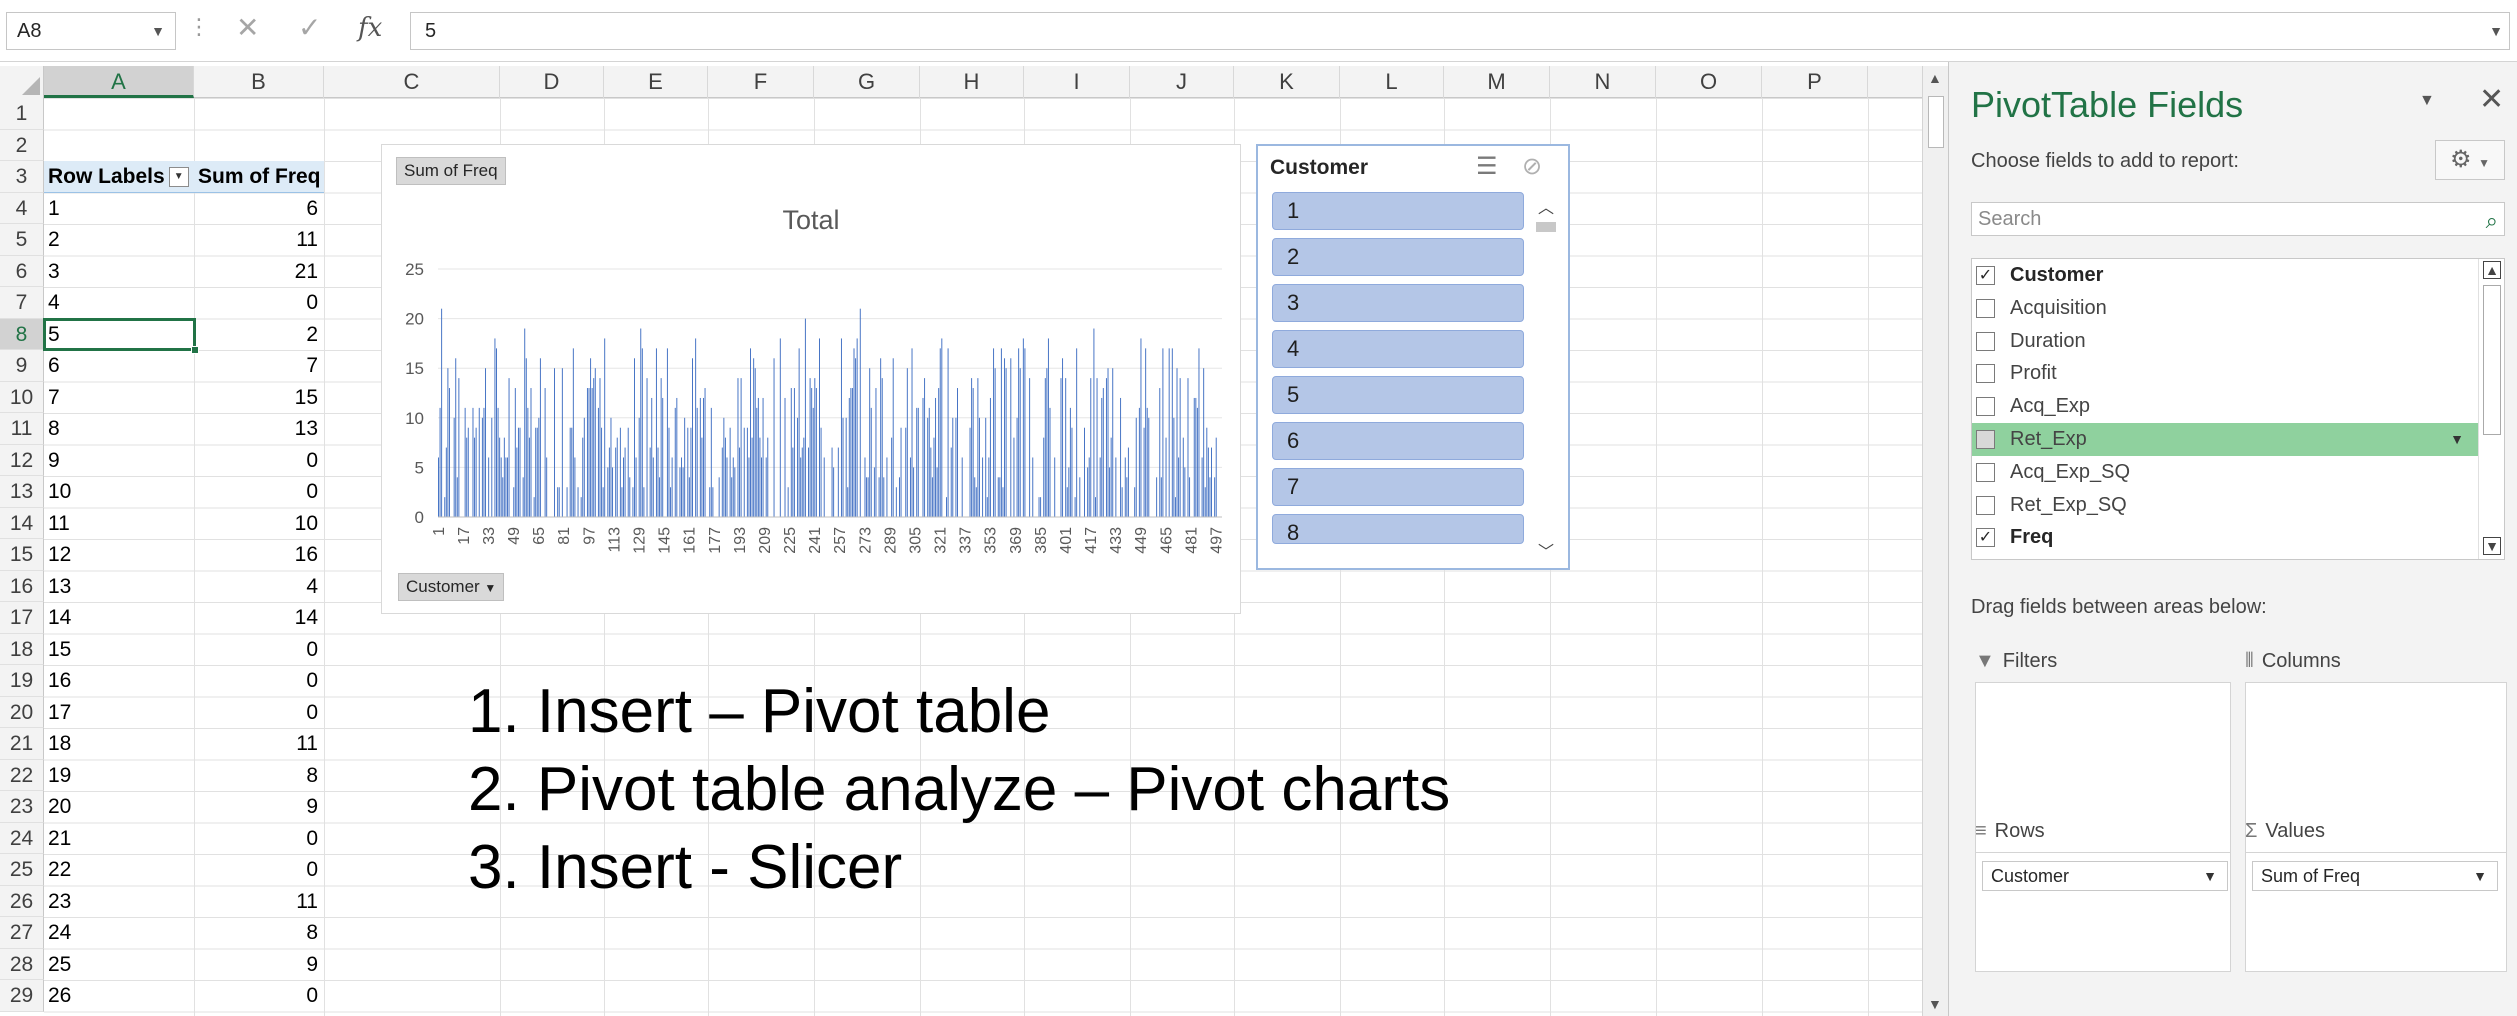  I want to click on column-header-l: L, so click(1392, 82).